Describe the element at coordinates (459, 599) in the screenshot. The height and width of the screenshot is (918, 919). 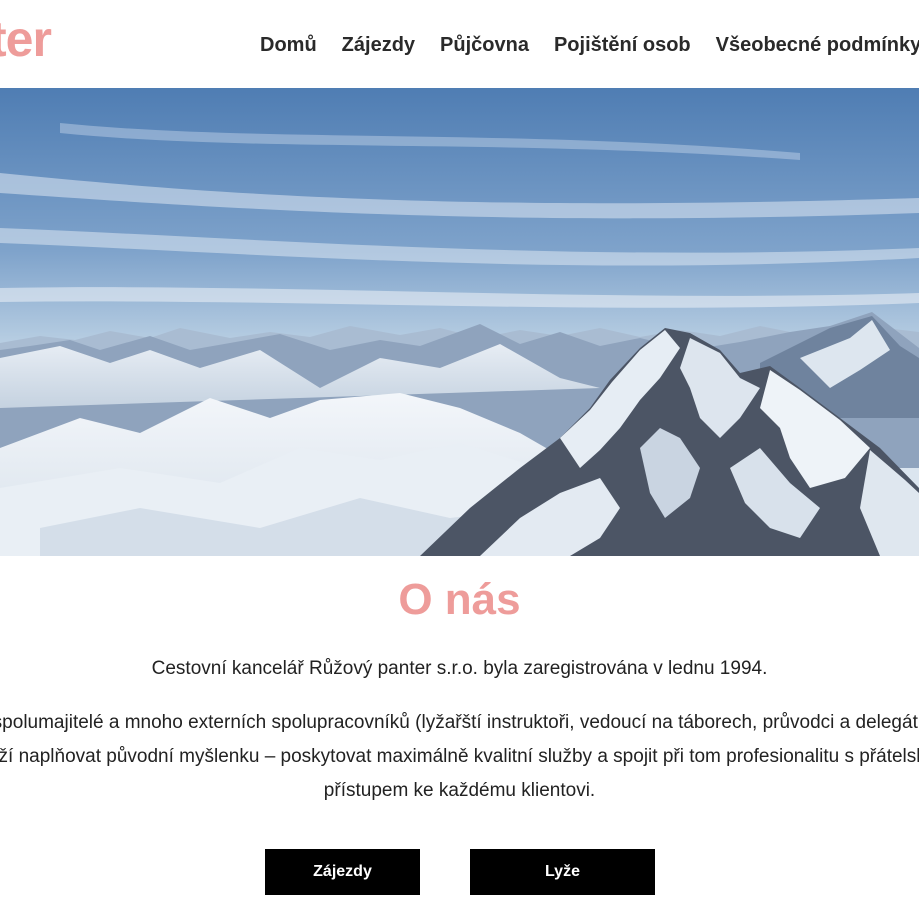
I see `about-title: O nás` at that location.